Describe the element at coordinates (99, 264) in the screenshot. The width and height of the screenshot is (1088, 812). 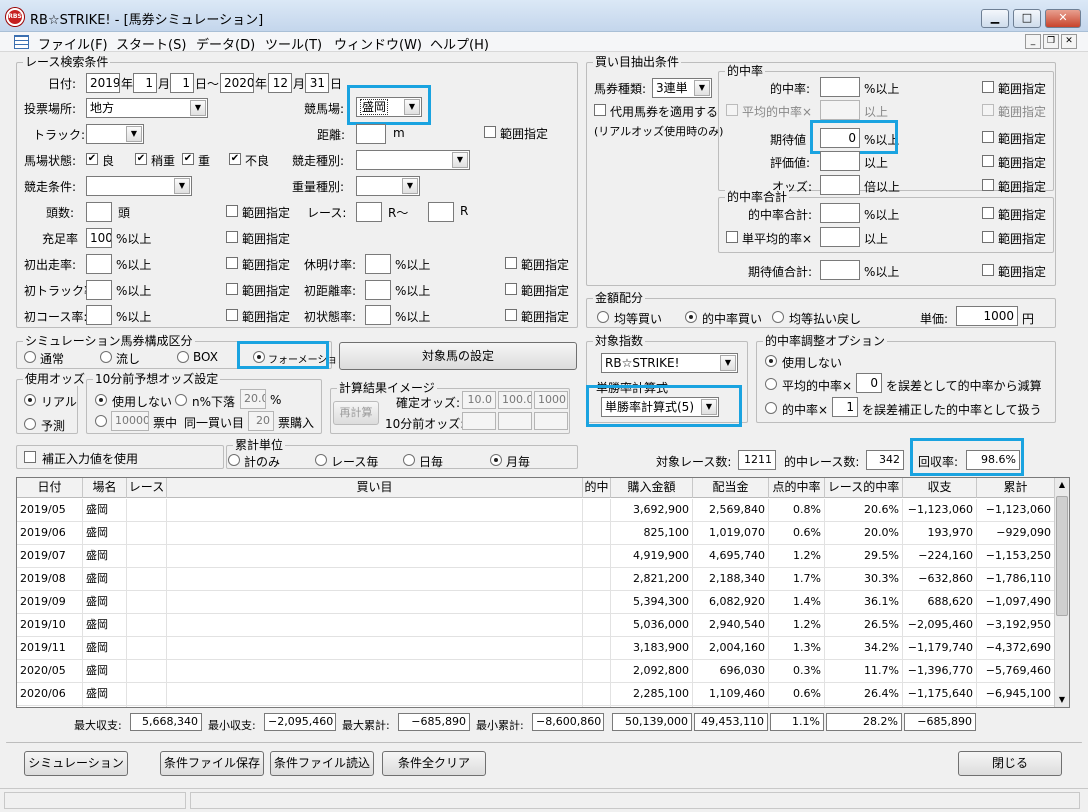
I see `first-run-input` at that location.